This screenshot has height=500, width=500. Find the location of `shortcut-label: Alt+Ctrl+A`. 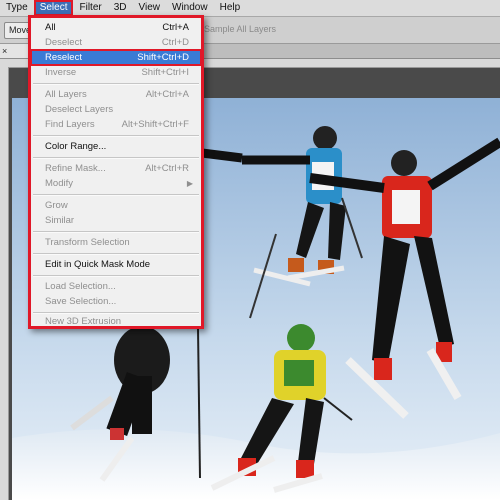

shortcut-label: Alt+Ctrl+A is located at coordinates (167, 94).